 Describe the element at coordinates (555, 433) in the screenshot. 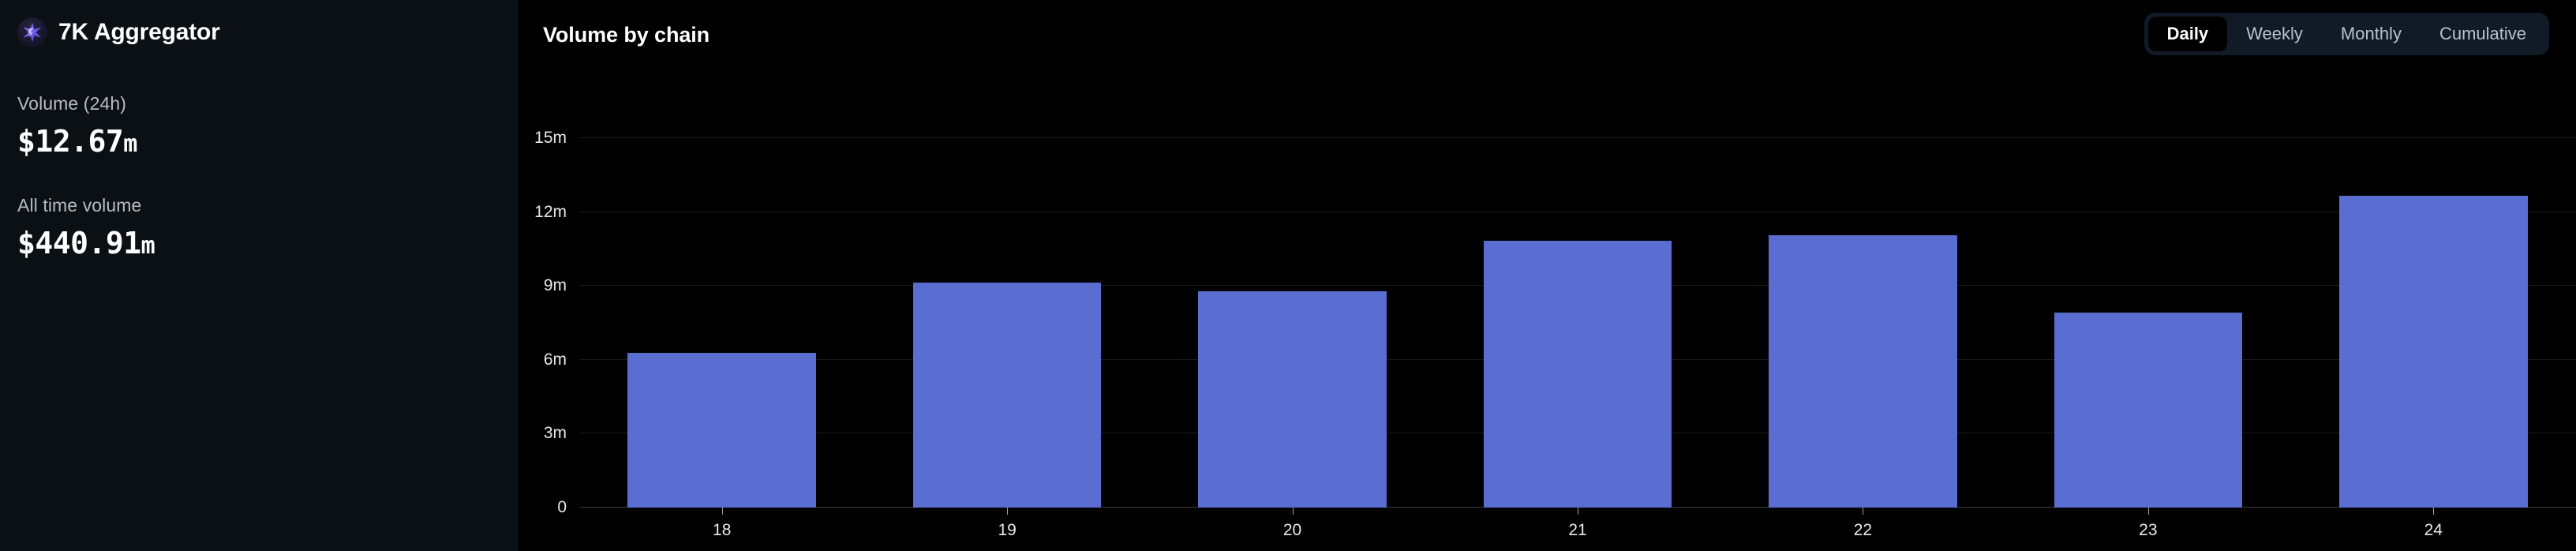

I see `y-axis-tick-label: 3m` at that location.